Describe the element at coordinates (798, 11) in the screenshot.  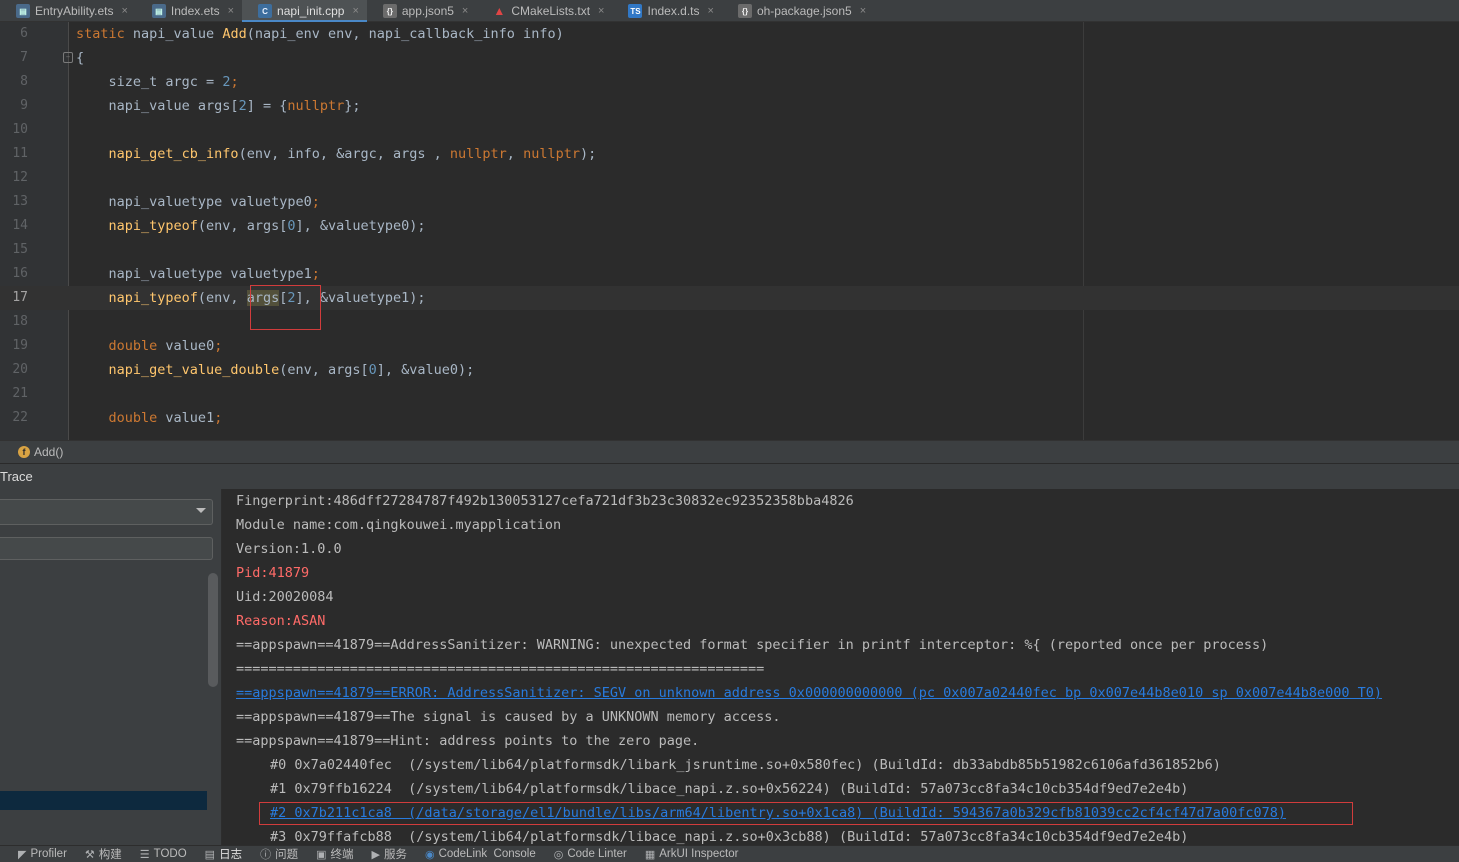
I see `tab-oh-package-json5: {} oh-package.json5 ×` at that location.